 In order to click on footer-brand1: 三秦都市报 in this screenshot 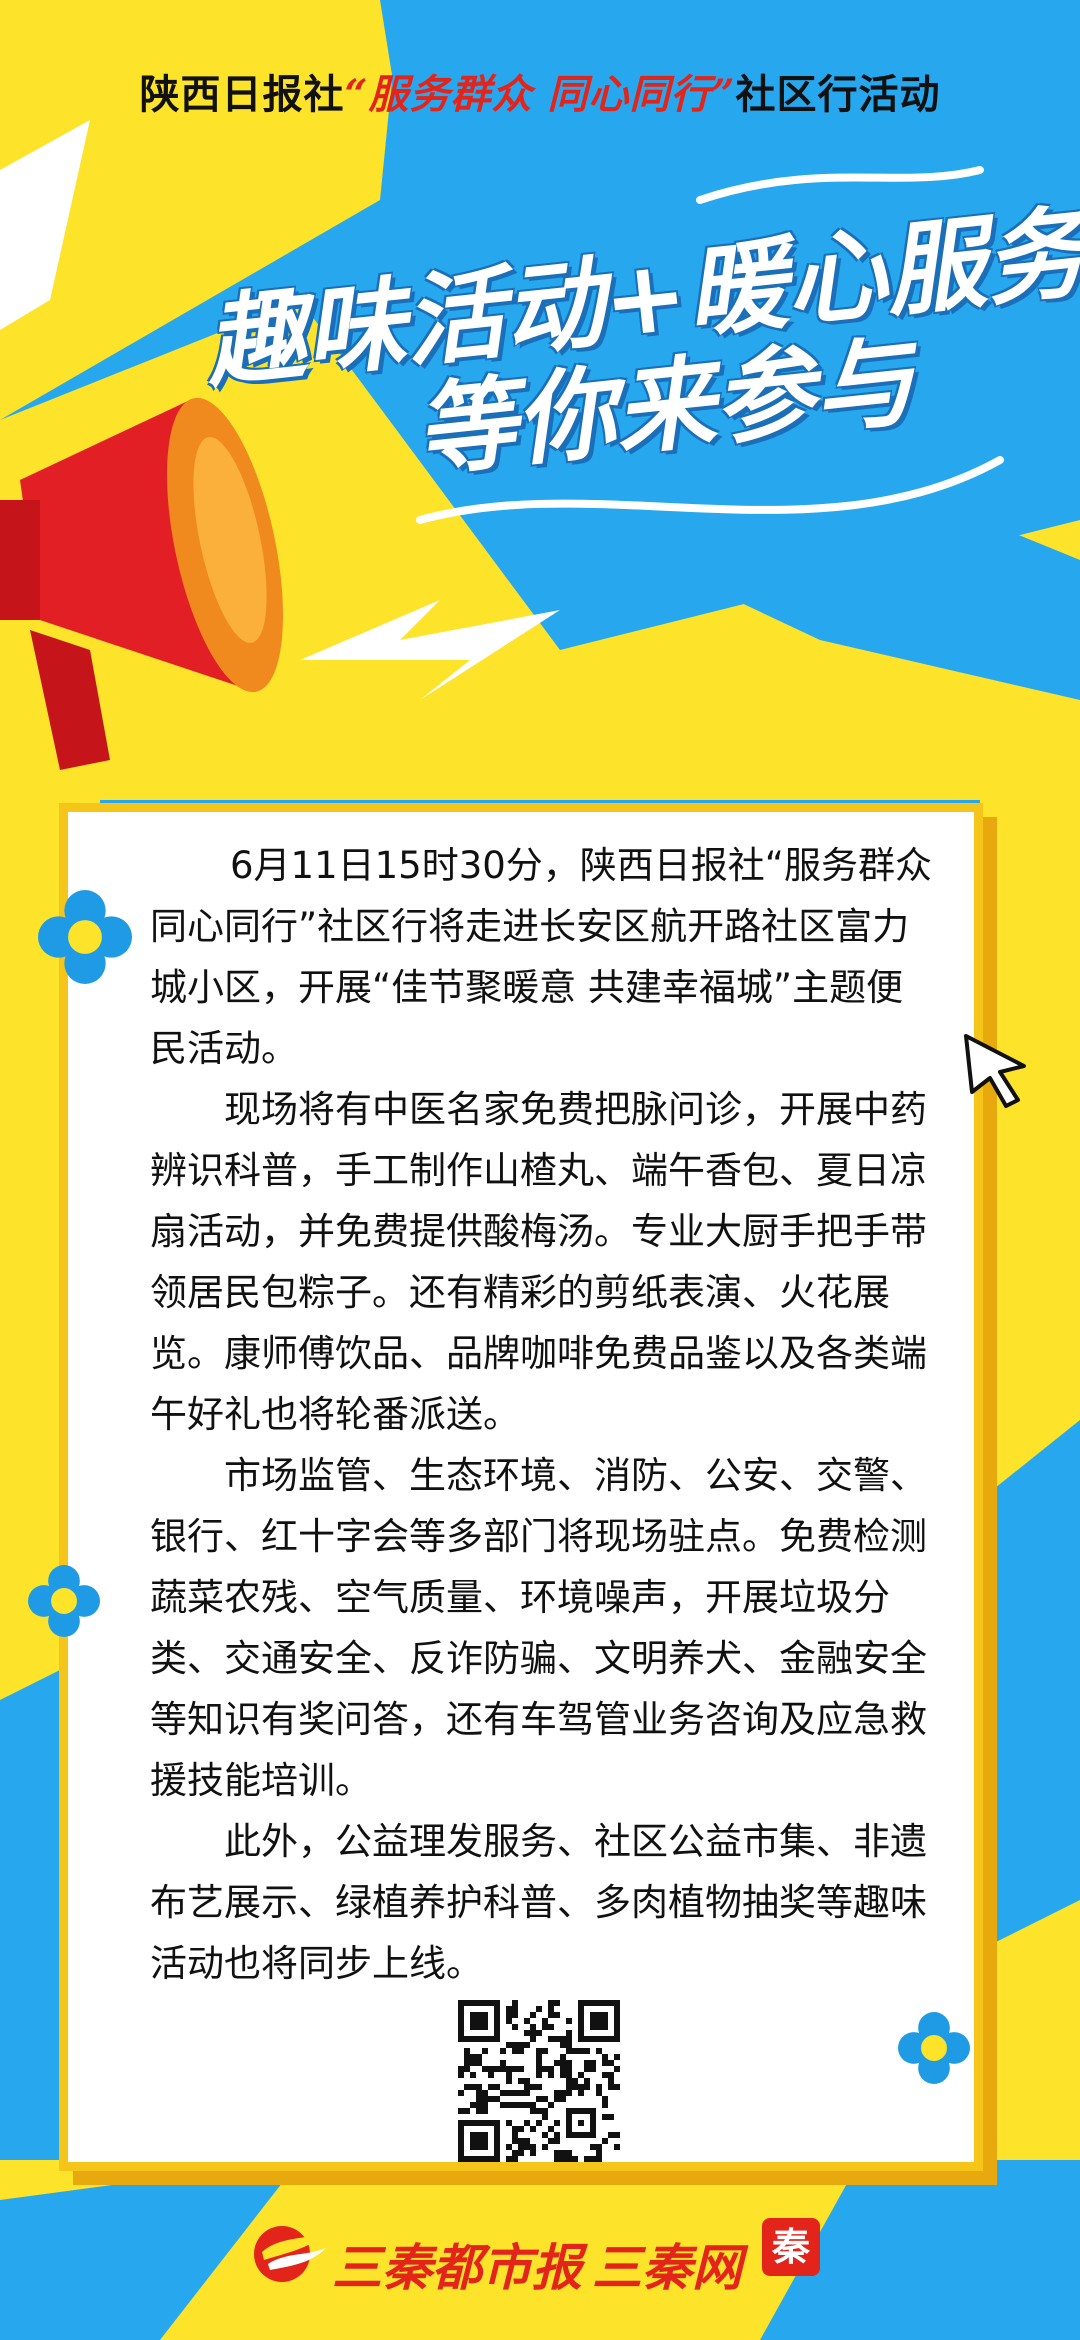, I will do `click(457, 2267)`.